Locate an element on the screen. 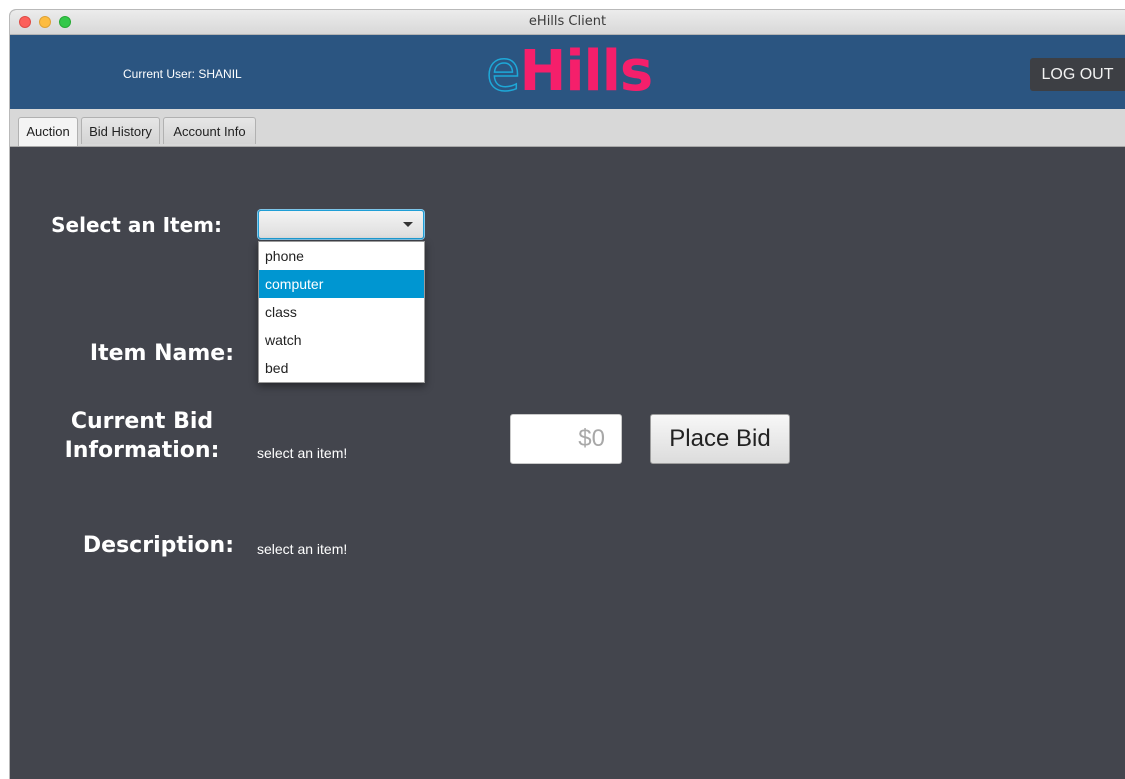  window-title: eHills Client is located at coordinates (567, 21).